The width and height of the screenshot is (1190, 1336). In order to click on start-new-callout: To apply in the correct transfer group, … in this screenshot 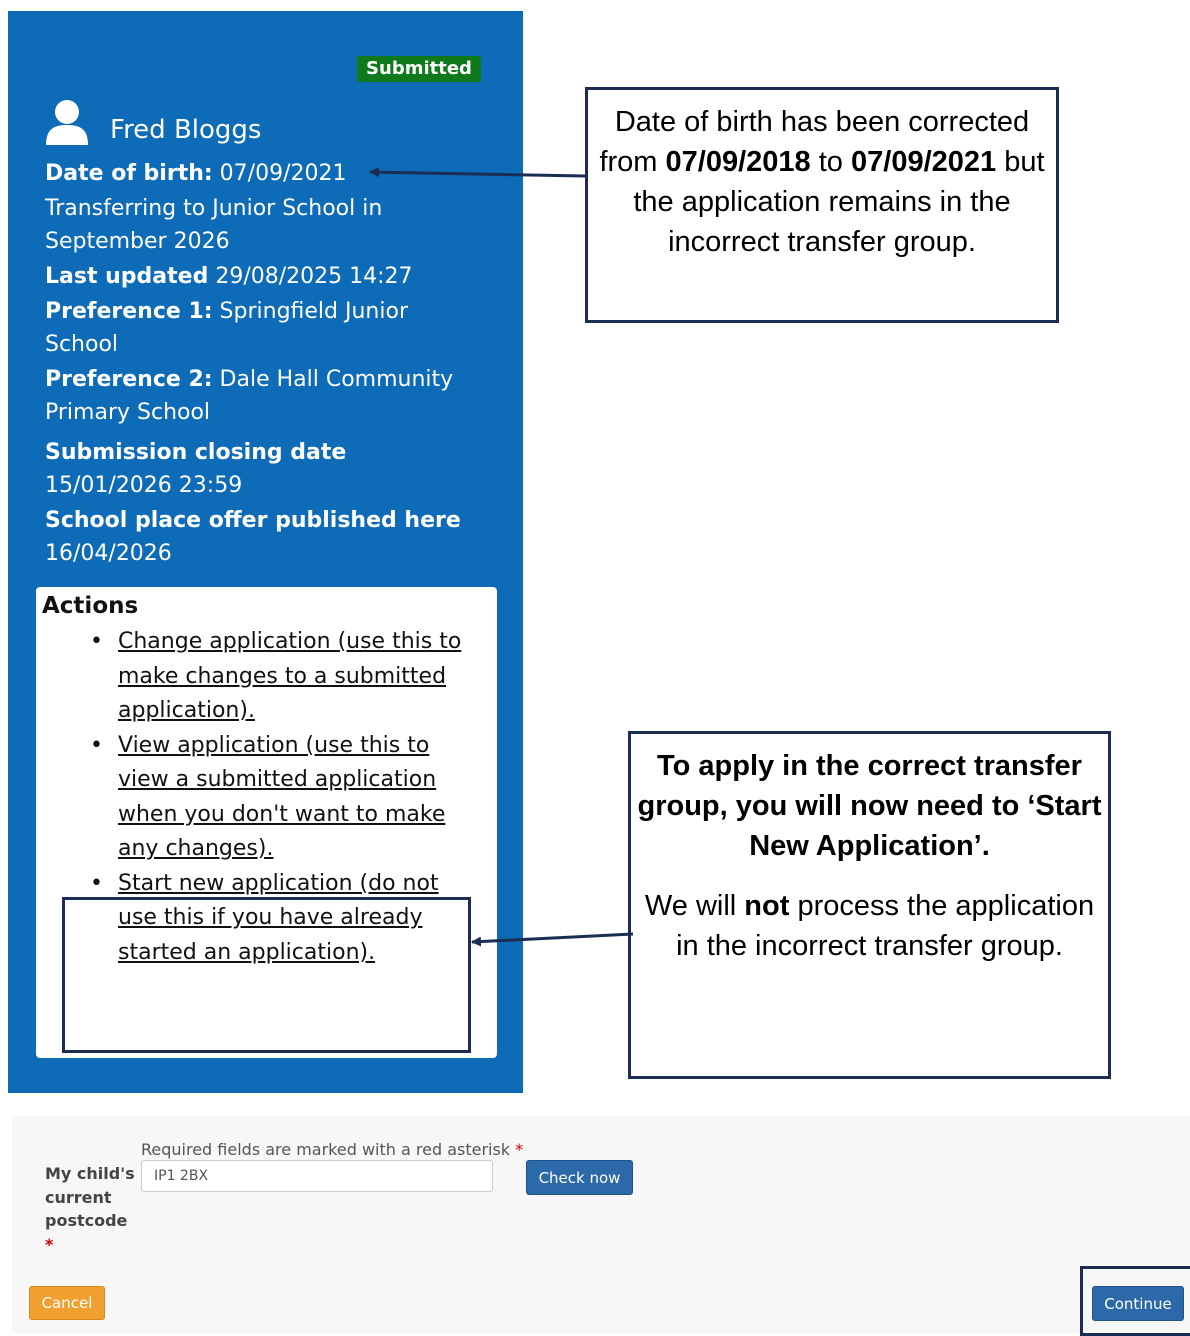, I will do `click(869, 905)`.